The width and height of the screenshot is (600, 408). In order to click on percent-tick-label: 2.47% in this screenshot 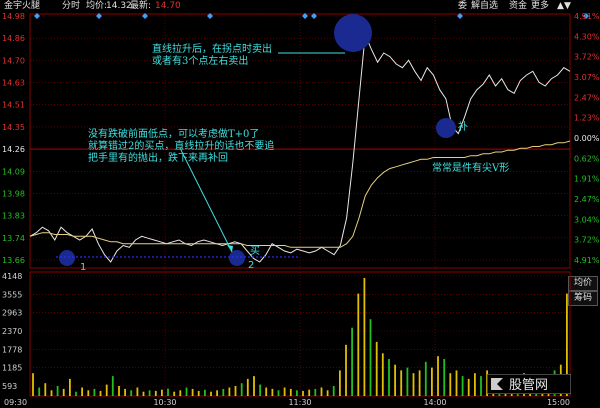, I will do `click(587, 97)`.